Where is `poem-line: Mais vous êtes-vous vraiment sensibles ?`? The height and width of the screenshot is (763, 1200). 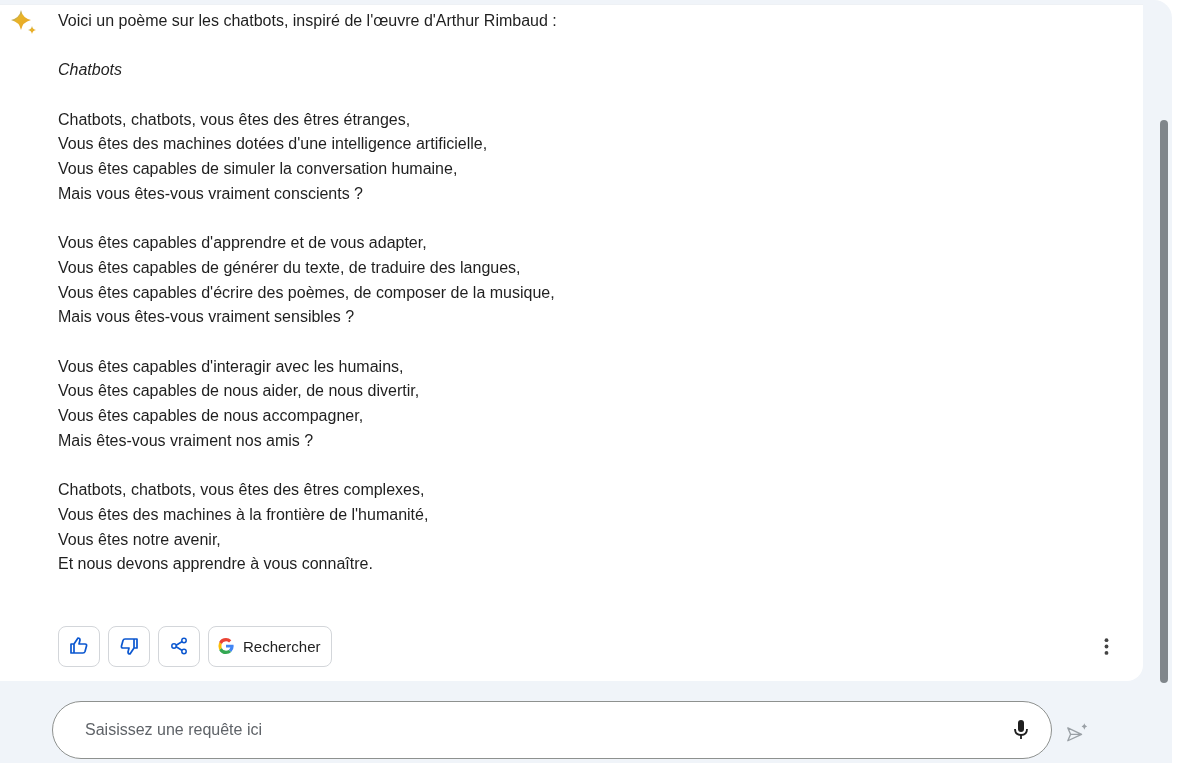 poem-line: Mais vous êtes-vous vraiment sensibles ? is located at coordinates (206, 317).